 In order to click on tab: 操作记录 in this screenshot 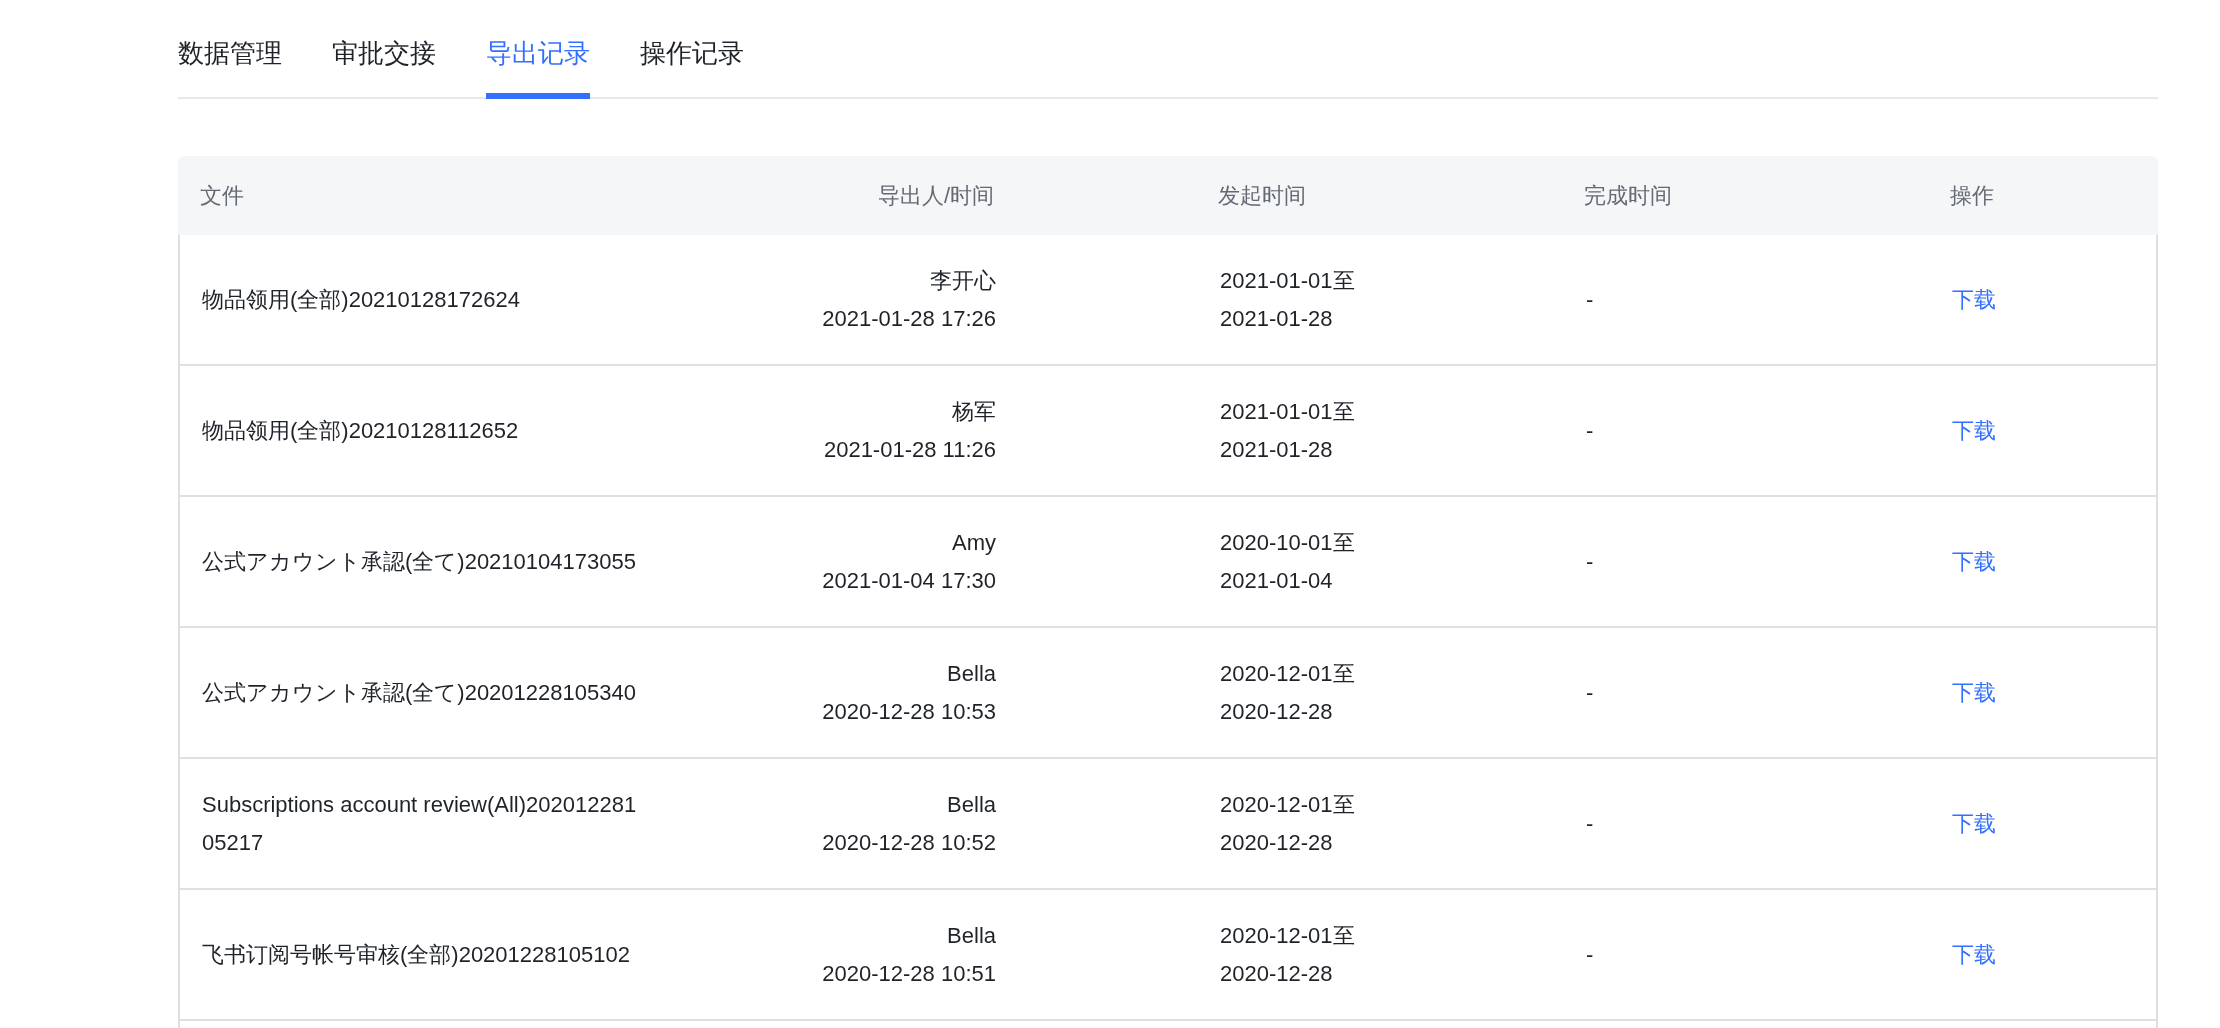, I will do `click(692, 67)`.